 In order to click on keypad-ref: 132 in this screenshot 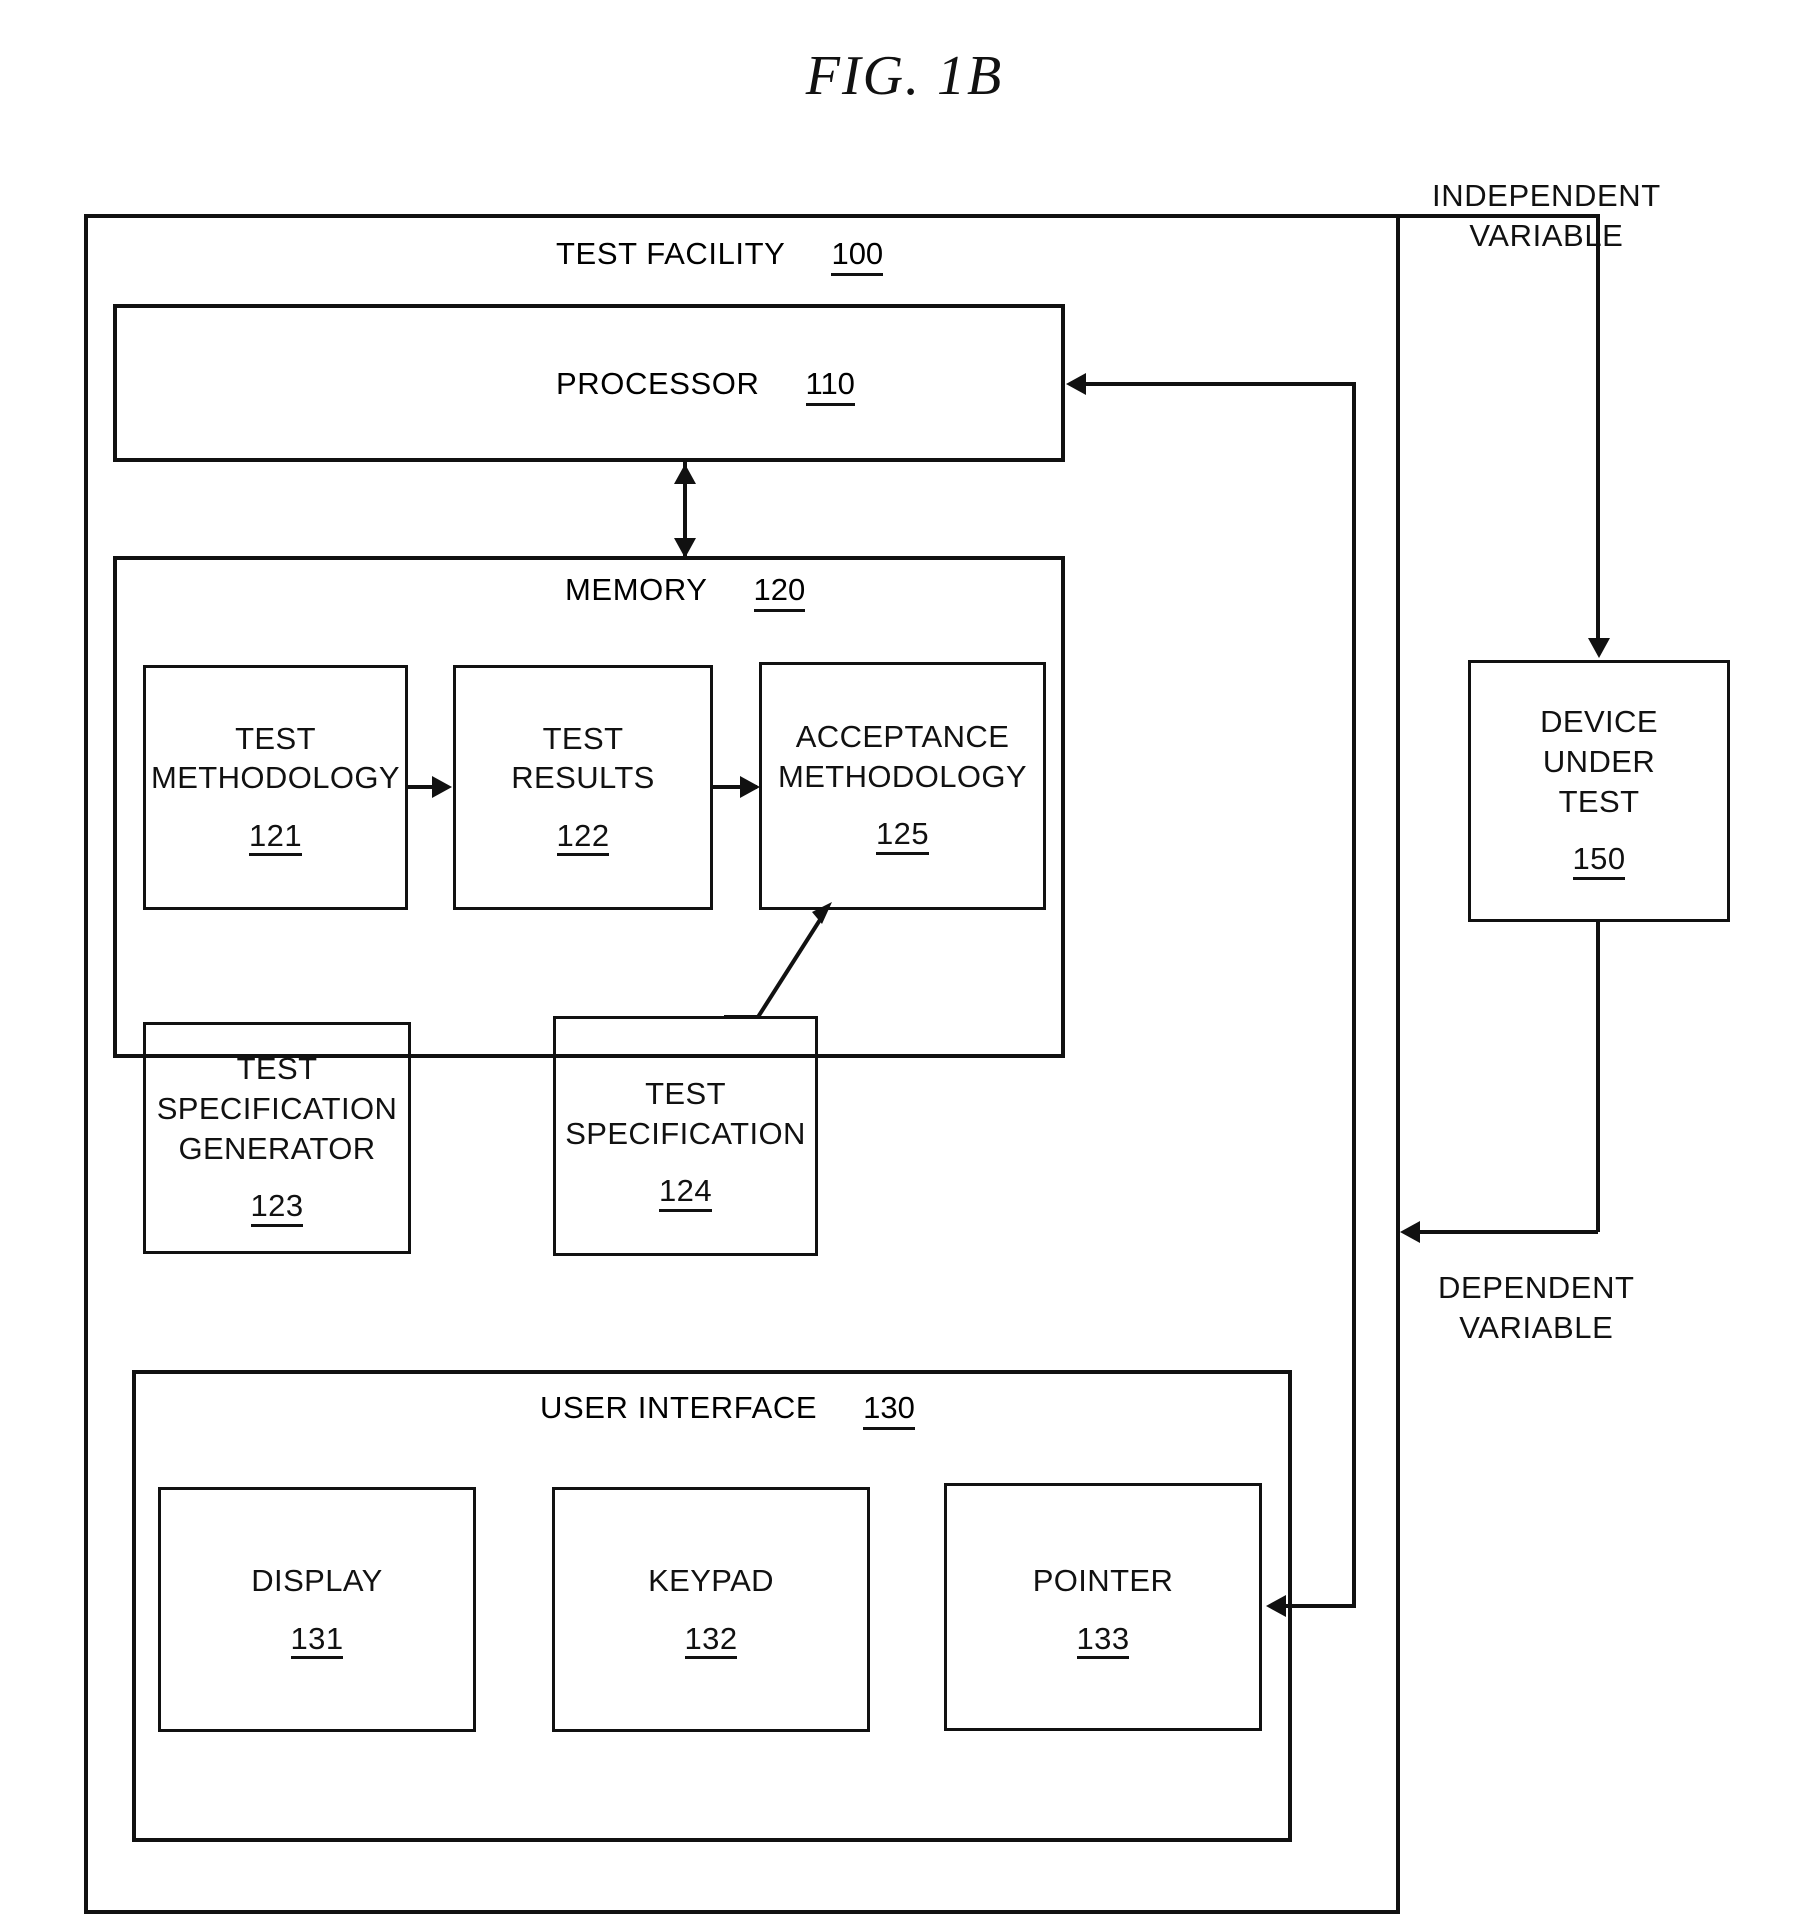, I will do `click(711, 1641)`.